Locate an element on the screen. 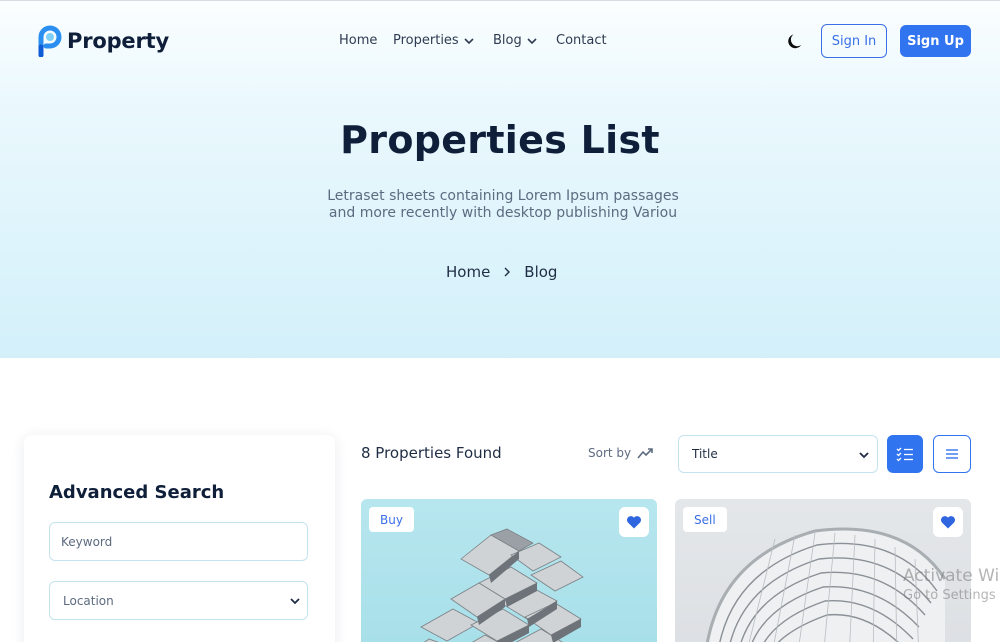 Image resolution: width=1000 pixels, height=642 pixels. breadcrumb-current: Blog is located at coordinates (541, 272).